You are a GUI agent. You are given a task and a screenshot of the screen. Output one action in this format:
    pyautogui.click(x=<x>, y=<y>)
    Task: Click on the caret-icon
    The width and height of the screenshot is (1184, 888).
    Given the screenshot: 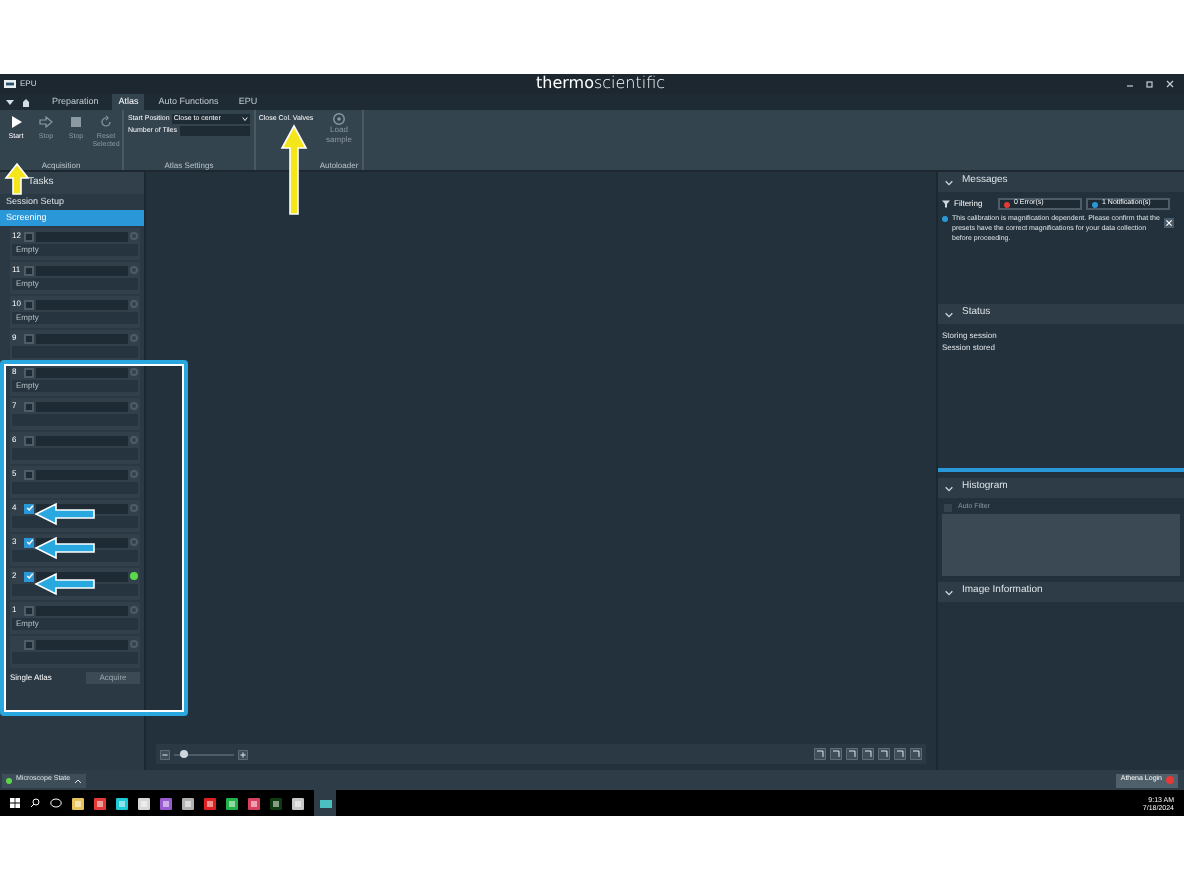 What is the action you would take?
    pyautogui.click(x=245, y=119)
    